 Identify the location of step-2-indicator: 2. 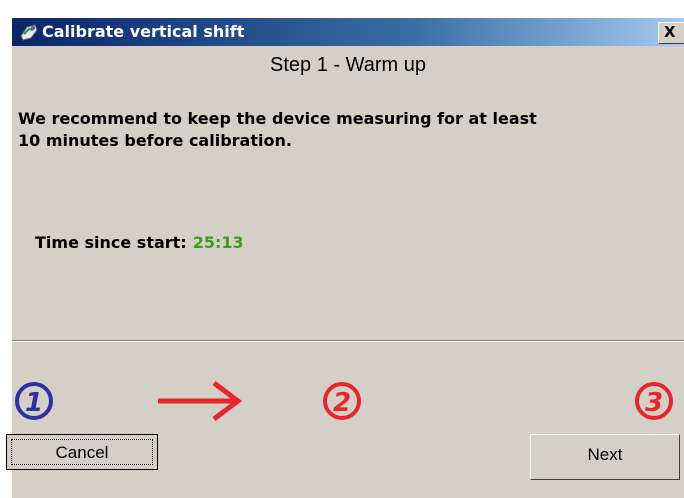
(342, 401).